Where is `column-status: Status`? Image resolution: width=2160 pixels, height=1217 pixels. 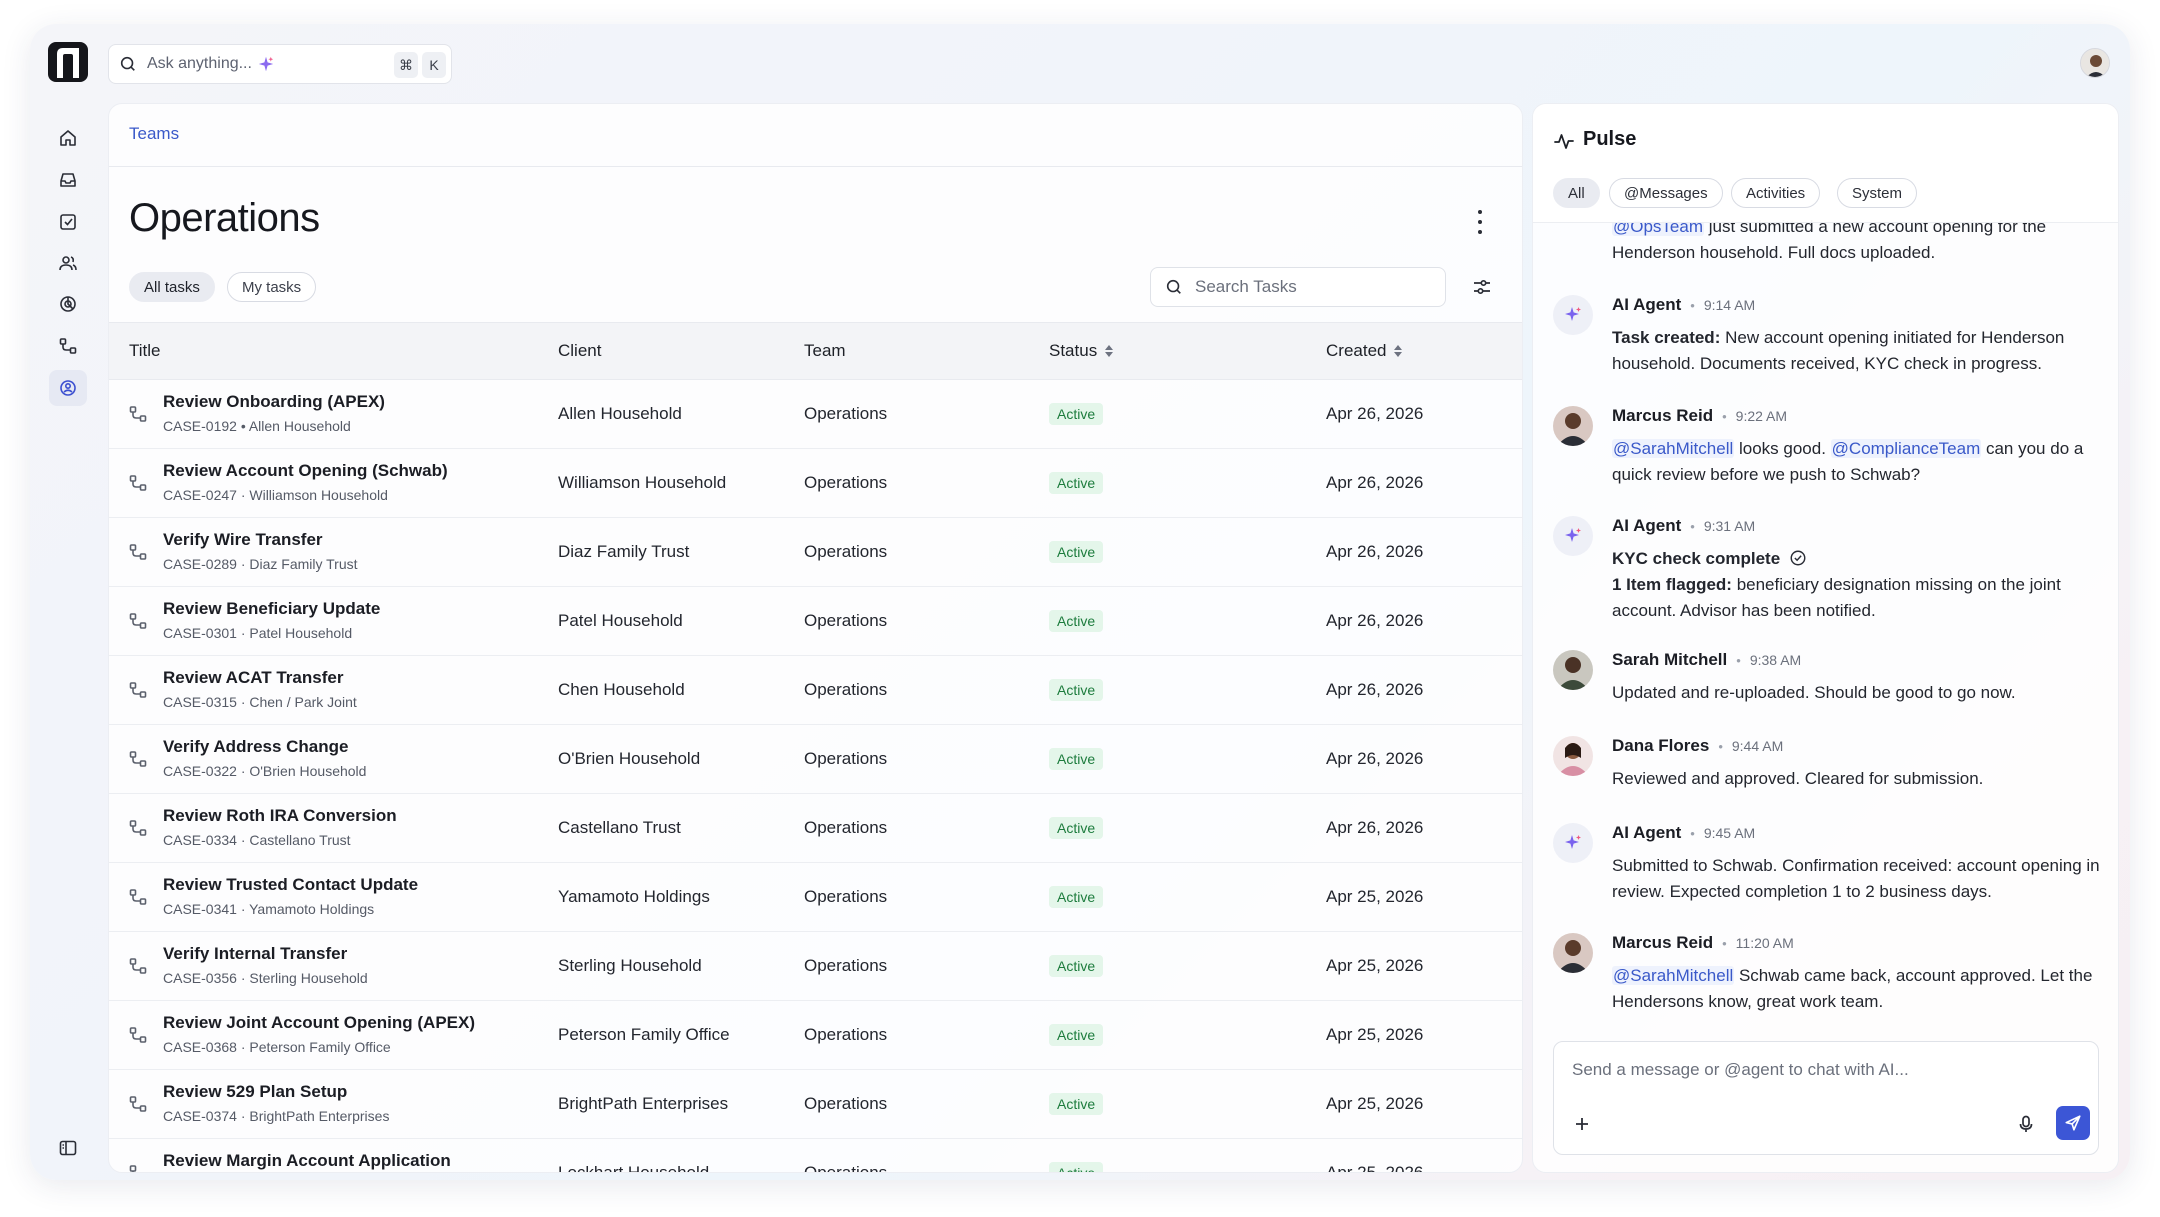 column-status: Status is located at coordinates (1081, 351).